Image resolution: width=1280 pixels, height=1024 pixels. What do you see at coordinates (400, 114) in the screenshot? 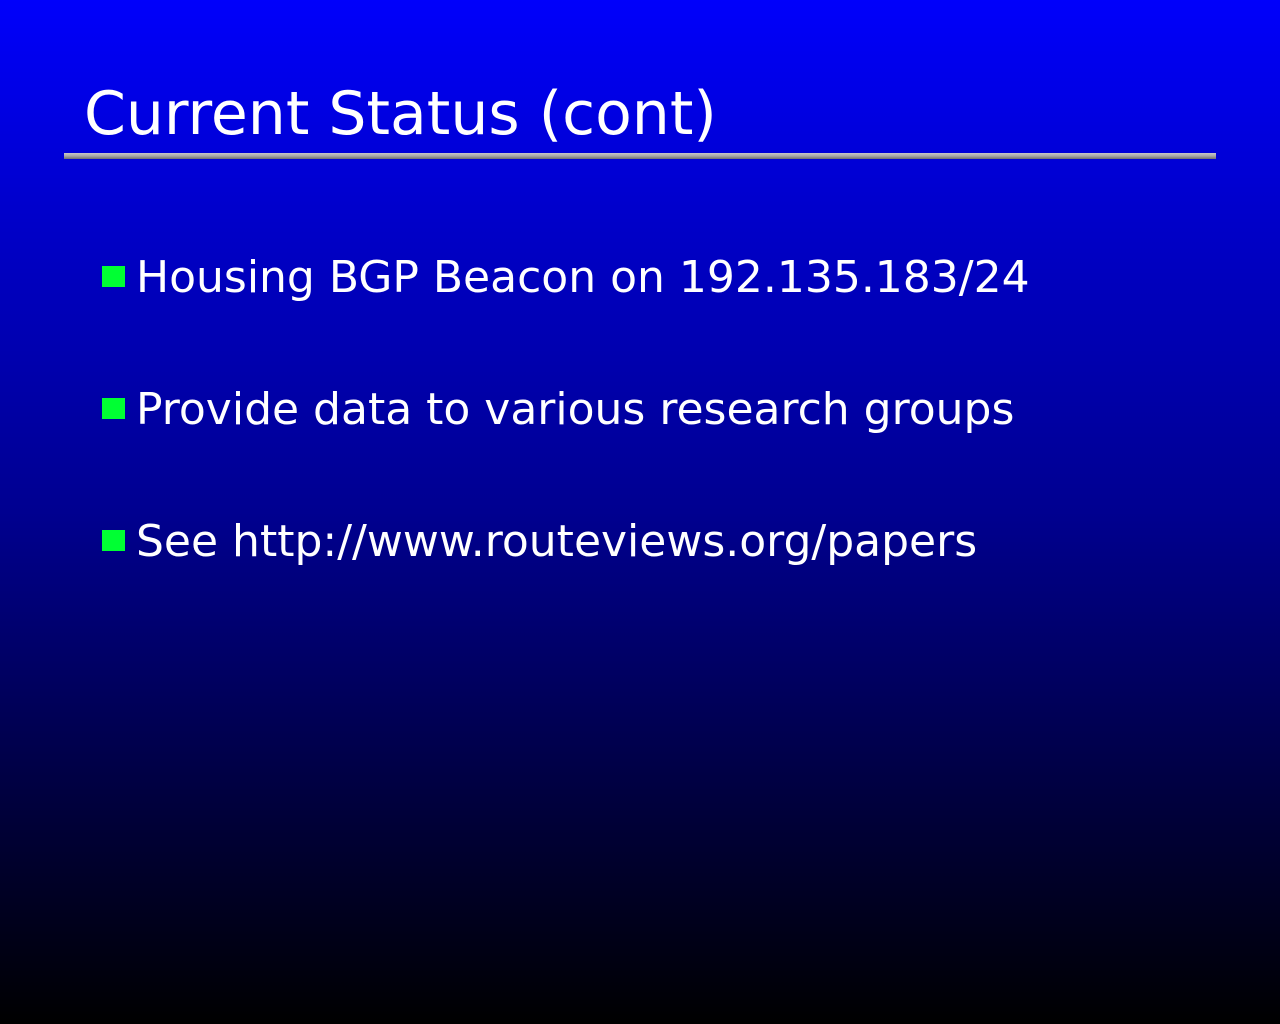
I see `slide-title: Current Status (cont)` at bounding box center [400, 114].